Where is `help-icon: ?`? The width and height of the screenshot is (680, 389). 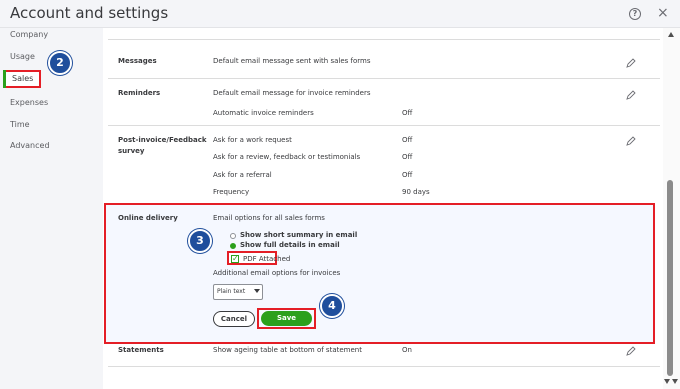
help-icon: ? is located at coordinates (635, 14).